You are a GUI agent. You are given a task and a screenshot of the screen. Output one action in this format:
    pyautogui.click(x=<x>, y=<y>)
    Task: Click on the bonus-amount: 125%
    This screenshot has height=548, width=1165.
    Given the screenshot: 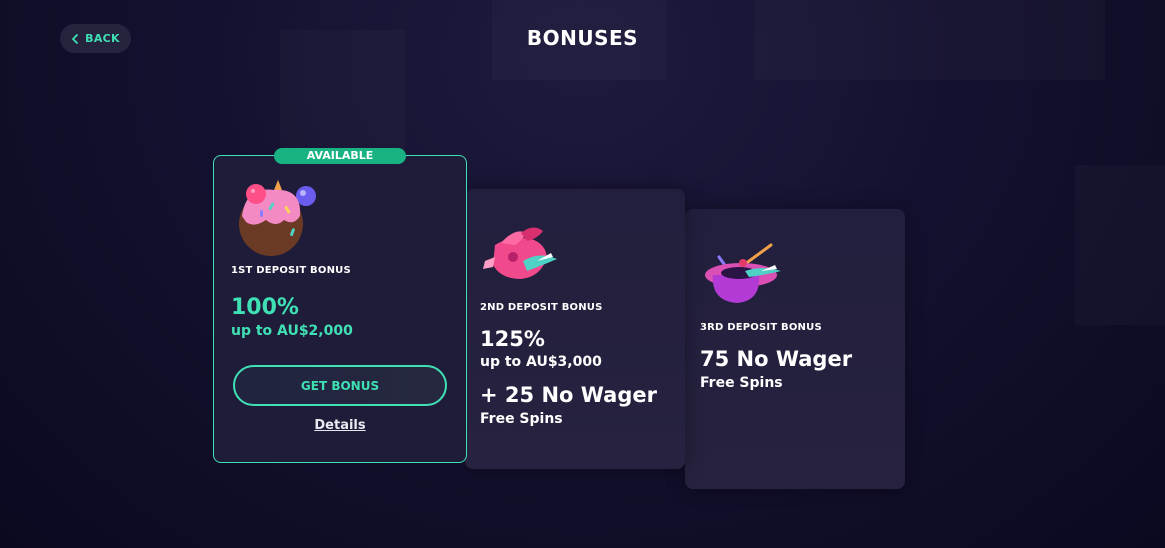 What is the action you would take?
    pyautogui.click(x=512, y=339)
    